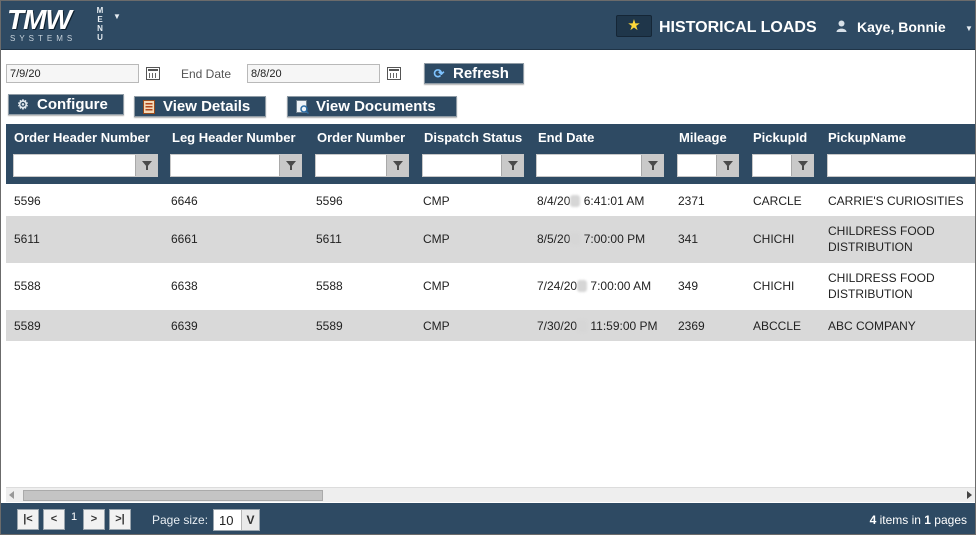 This screenshot has width=976, height=535. What do you see at coordinates (481, 73) in the screenshot?
I see `refresh-label: Refresh` at bounding box center [481, 73].